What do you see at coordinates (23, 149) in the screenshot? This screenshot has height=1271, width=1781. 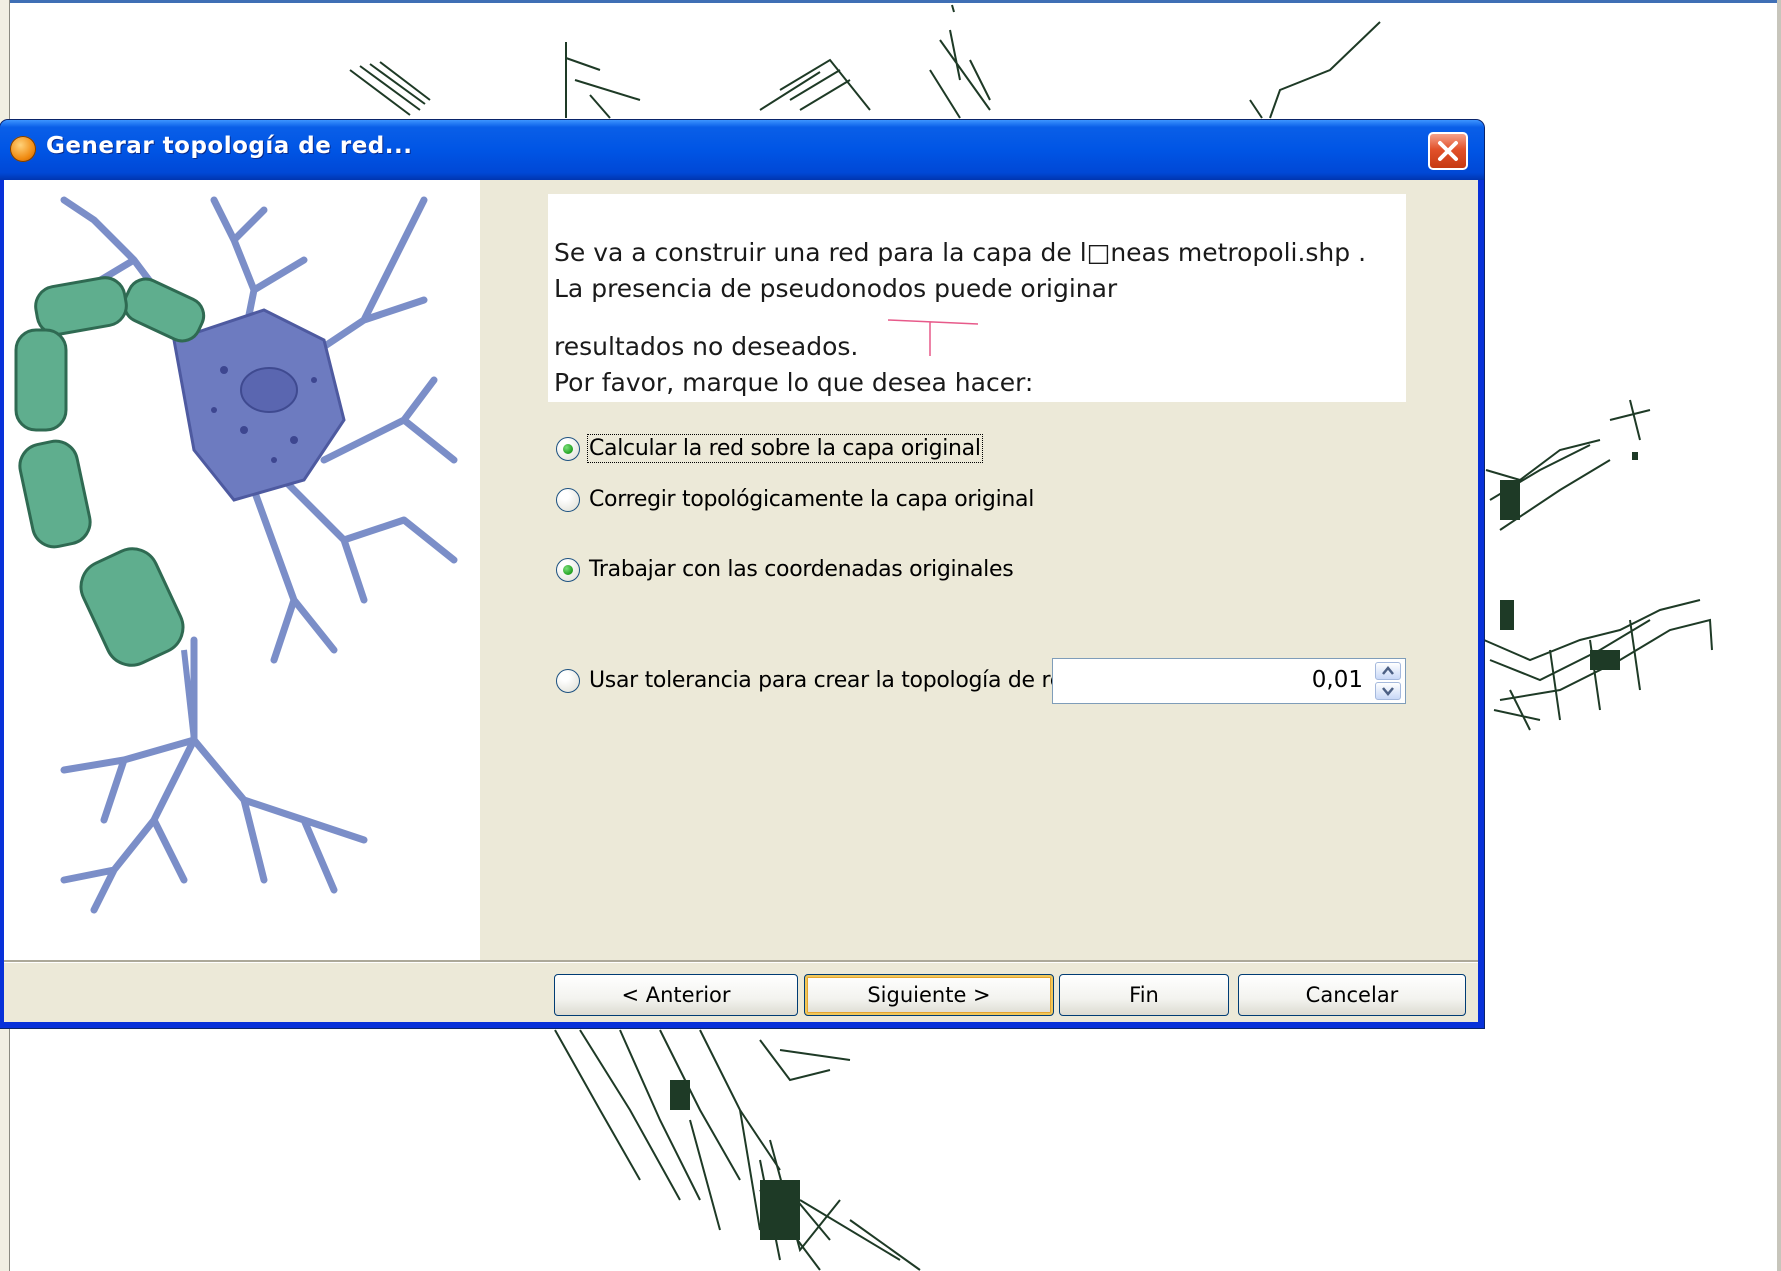 I see `gvsig-app-icon` at bounding box center [23, 149].